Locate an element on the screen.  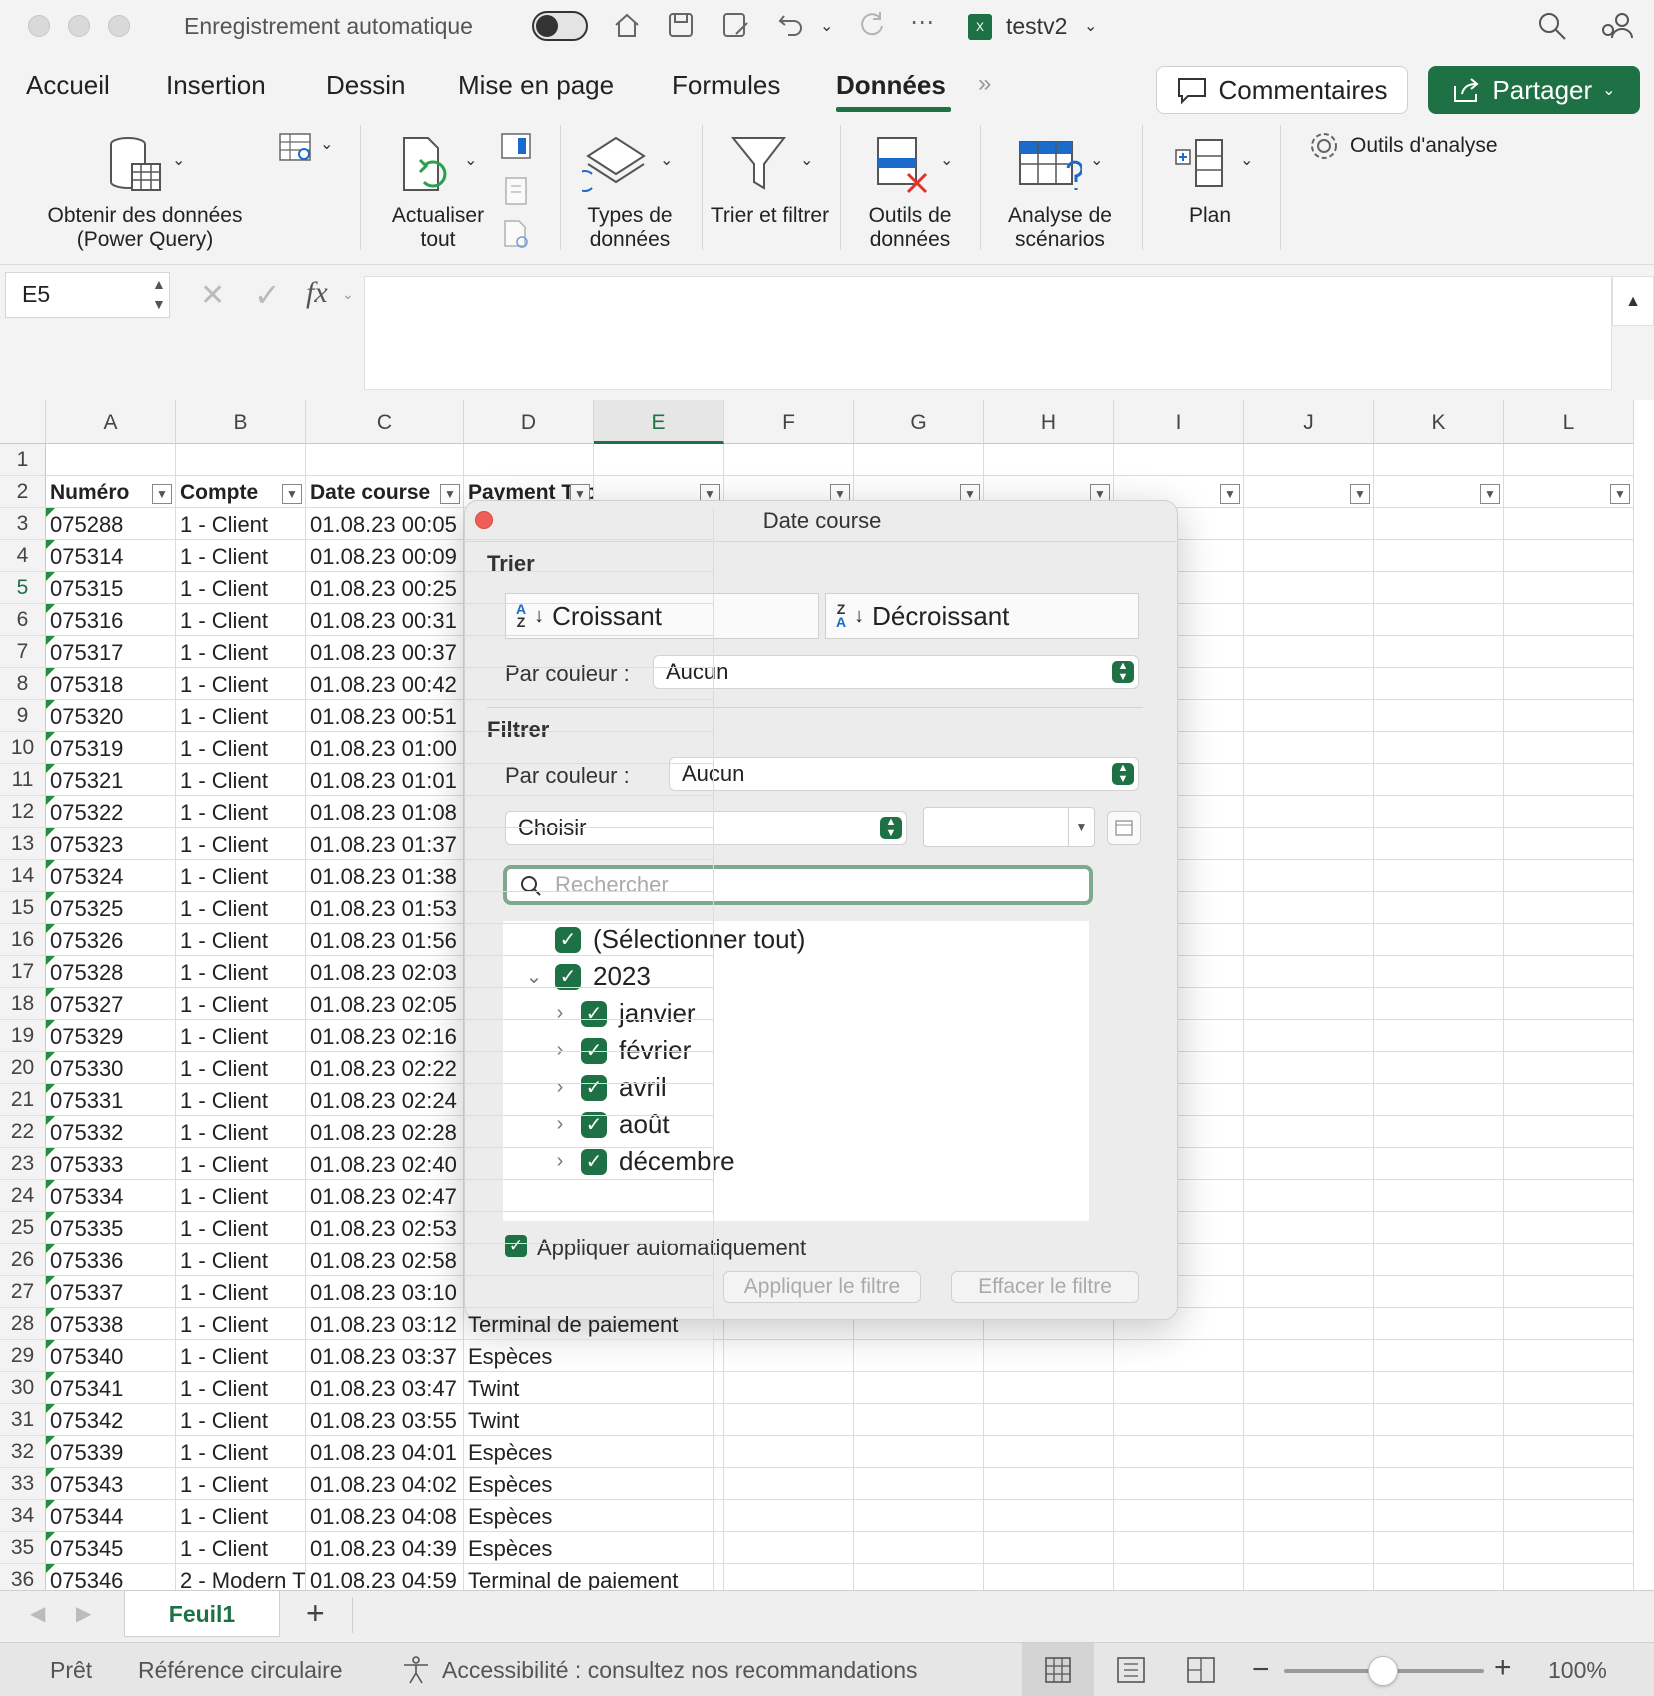
cell-numero: 075346 is located at coordinates (111, 1577).